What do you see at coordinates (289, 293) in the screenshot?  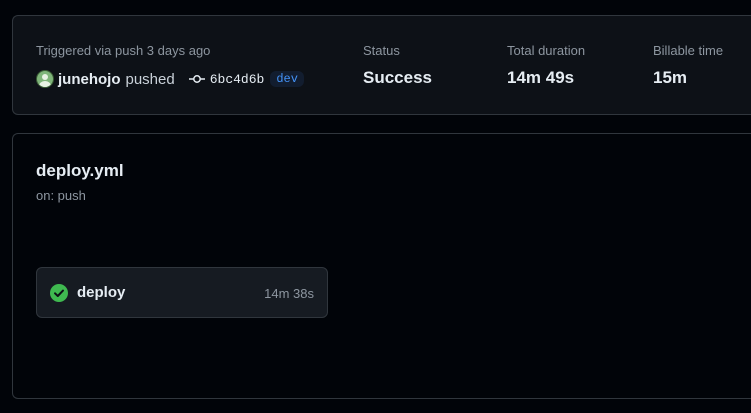 I see `job-duration: 14m 38s` at bounding box center [289, 293].